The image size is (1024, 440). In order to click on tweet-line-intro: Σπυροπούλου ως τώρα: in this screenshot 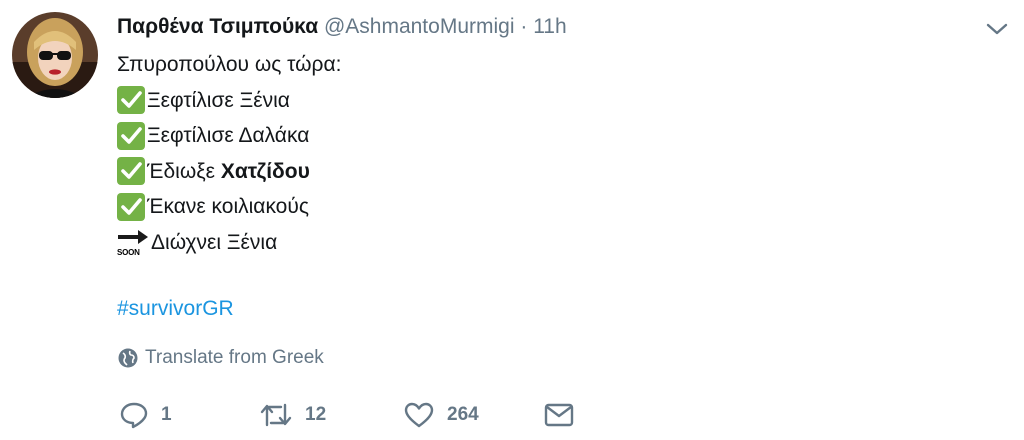, I will do `click(229, 65)`.